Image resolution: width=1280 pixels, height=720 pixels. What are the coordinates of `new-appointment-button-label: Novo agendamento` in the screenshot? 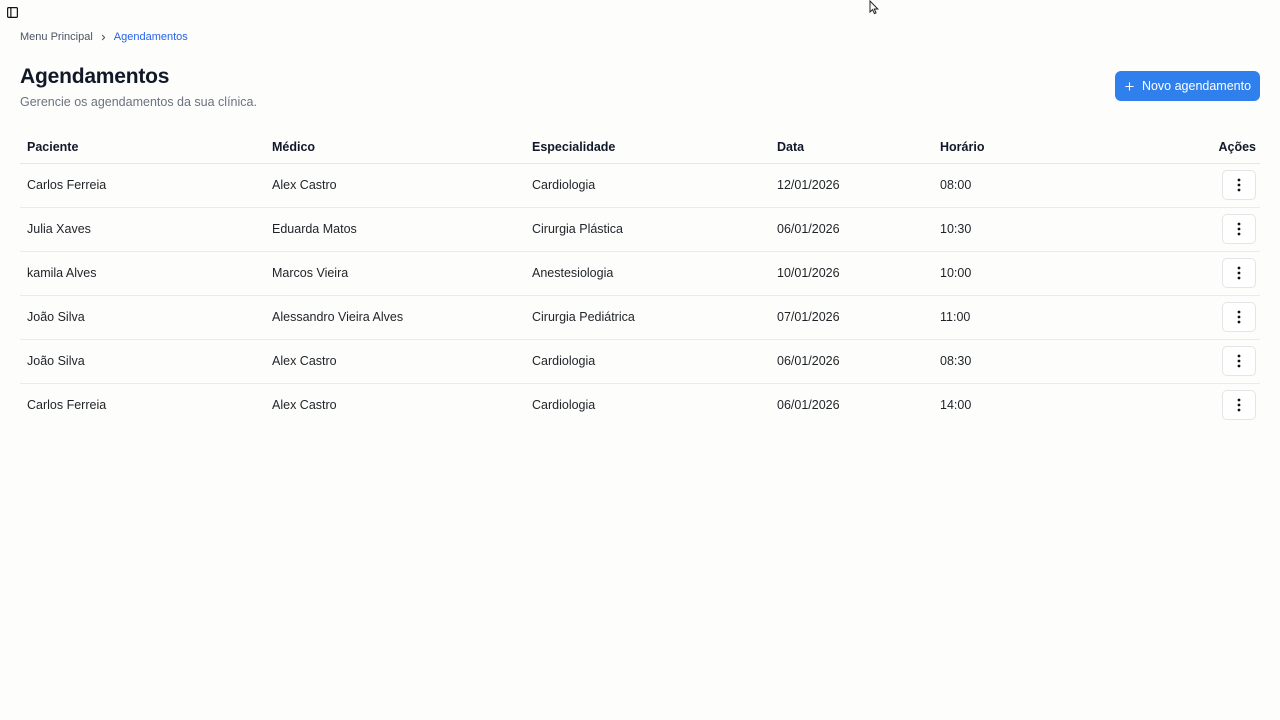 It's located at (1196, 86).